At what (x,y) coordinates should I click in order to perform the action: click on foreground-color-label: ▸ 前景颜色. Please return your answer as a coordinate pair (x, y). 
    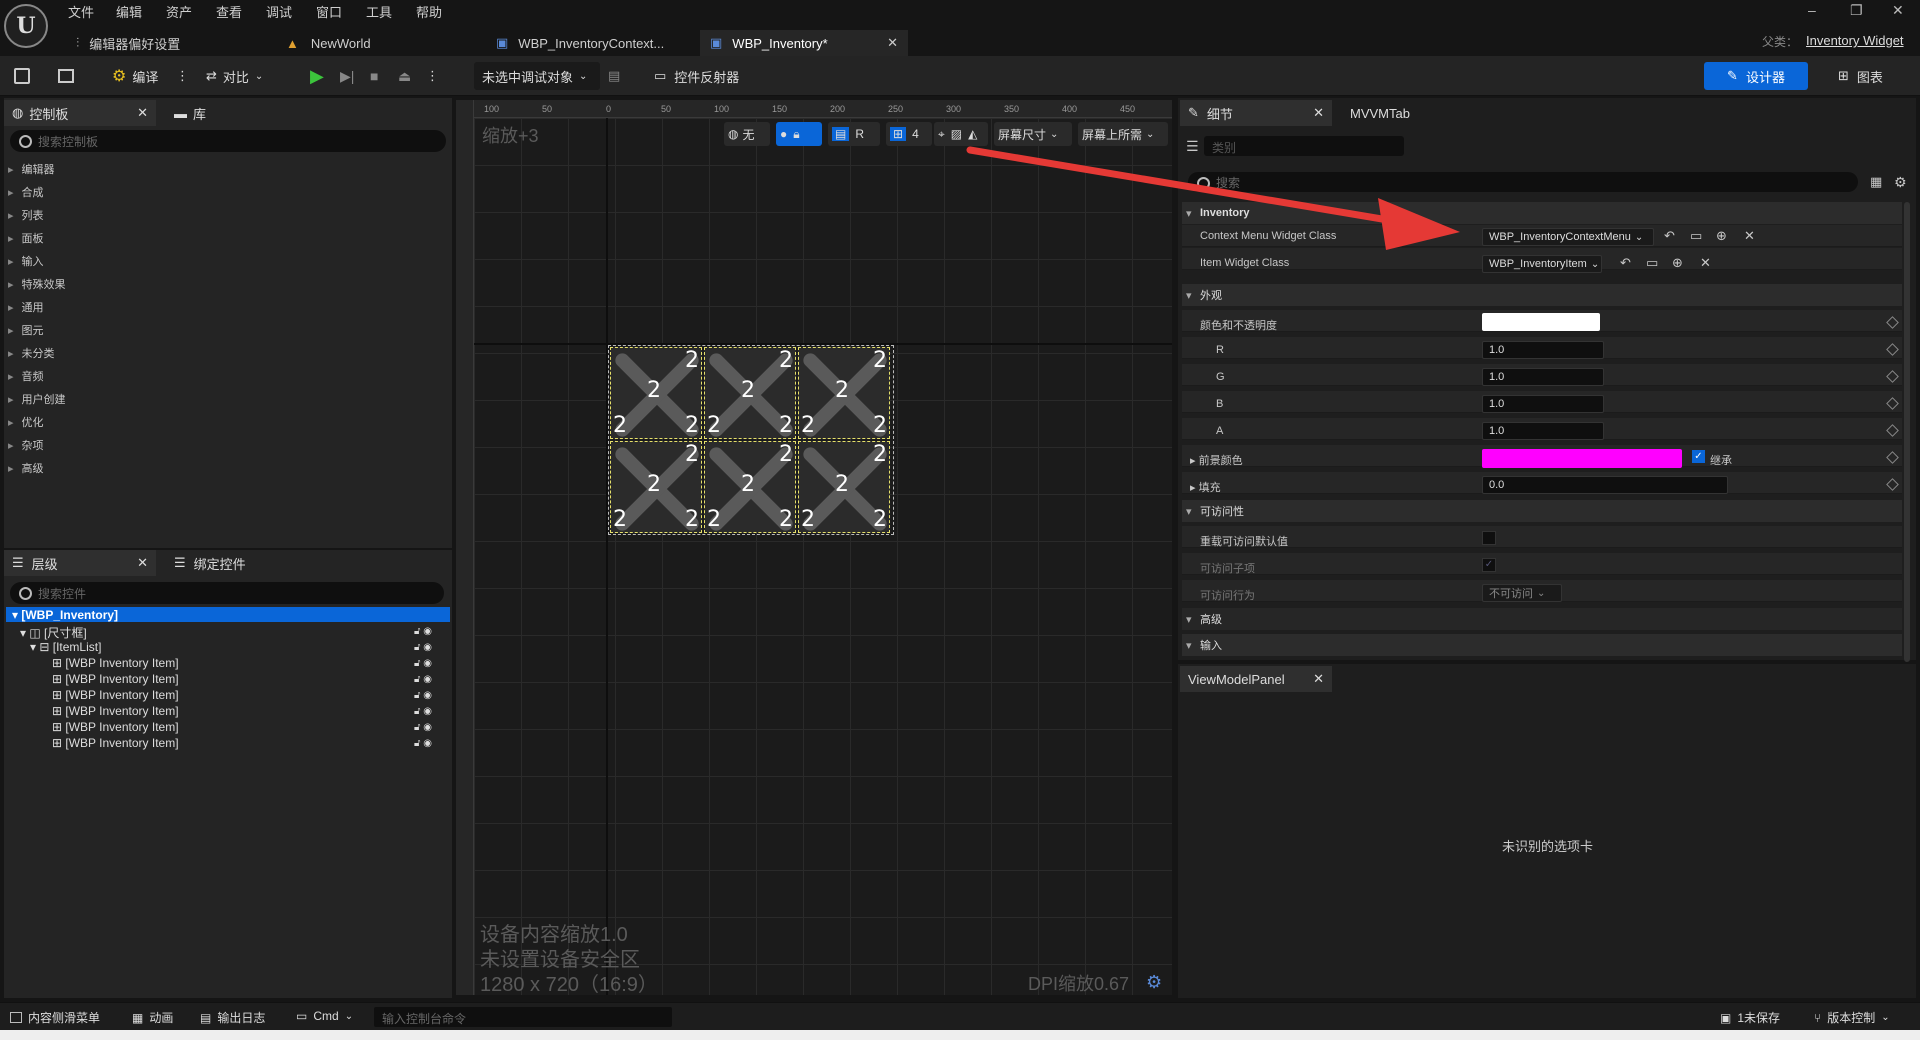
    Looking at the image, I should click on (1216, 460).